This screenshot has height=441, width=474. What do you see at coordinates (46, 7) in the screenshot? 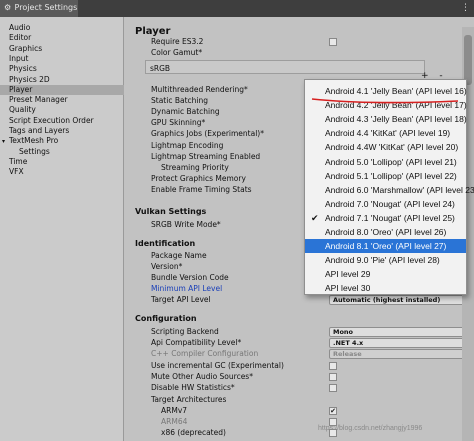
I see `window-title: Project Settings` at bounding box center [46, 7].